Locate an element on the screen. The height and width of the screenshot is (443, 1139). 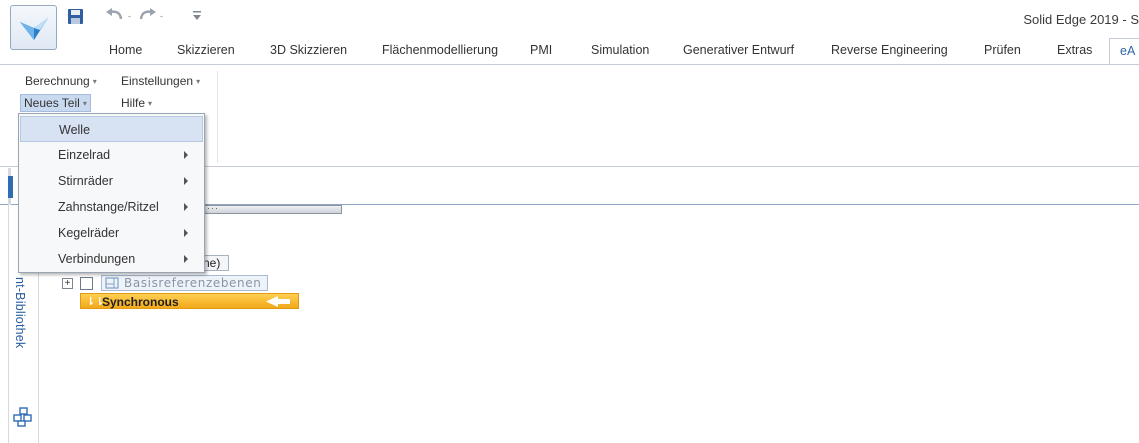
neues-teil-dropdown: Neues Teil ▾ is located at coordinates (55, 103).